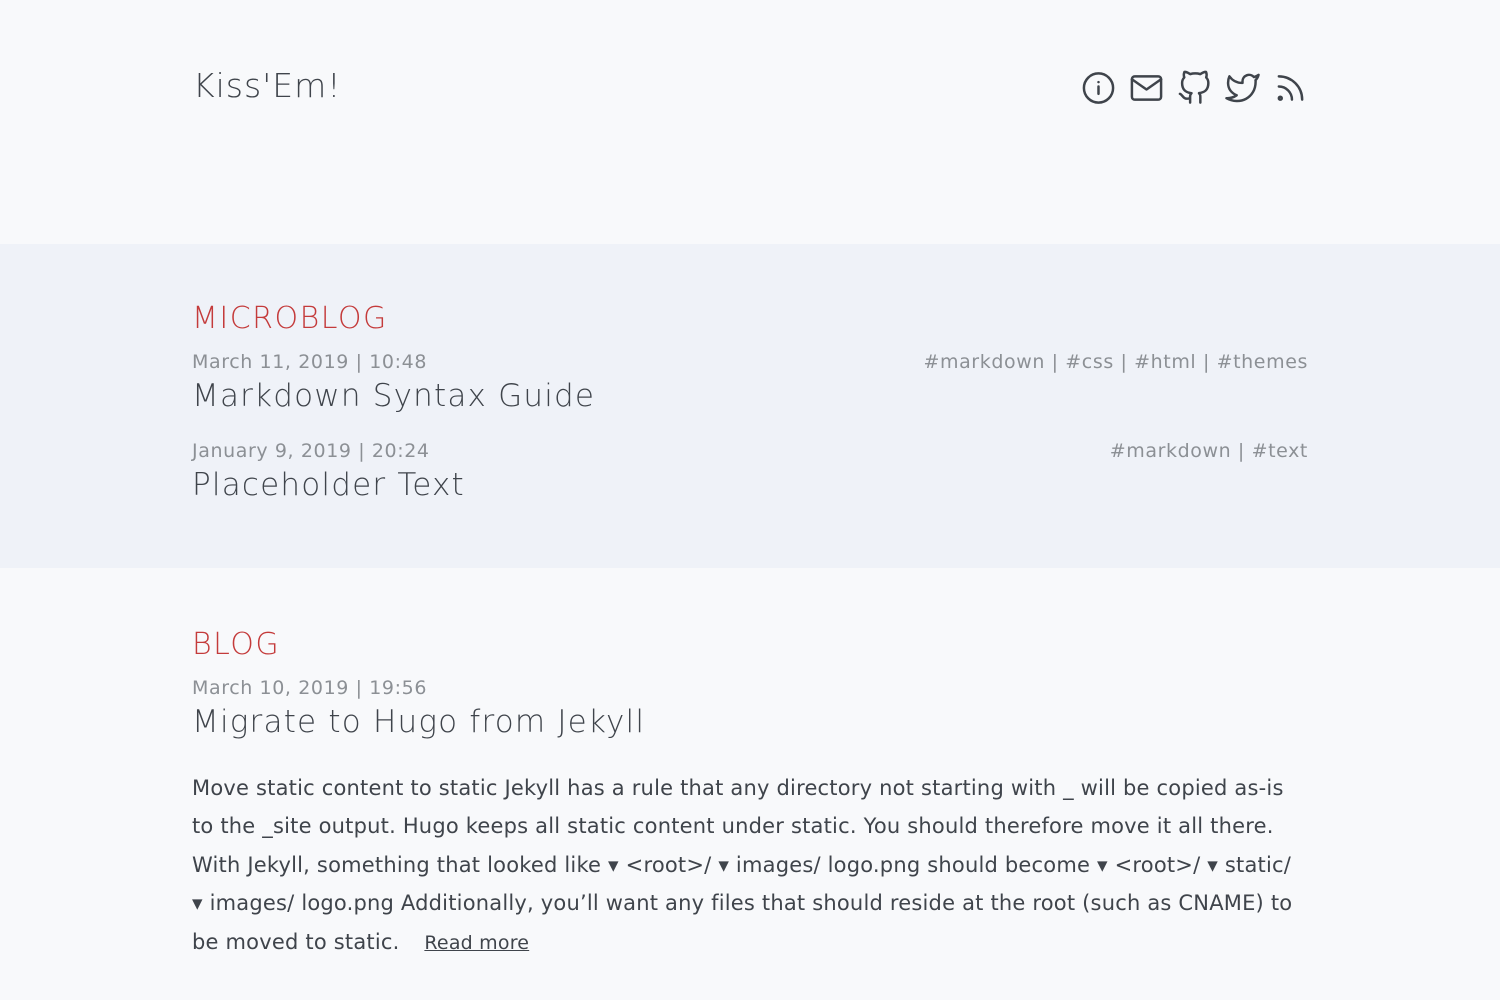 The image size is (1500, 1000). I want to click on post-title-link: Markdown Syntax Guide, so click(393, 396).